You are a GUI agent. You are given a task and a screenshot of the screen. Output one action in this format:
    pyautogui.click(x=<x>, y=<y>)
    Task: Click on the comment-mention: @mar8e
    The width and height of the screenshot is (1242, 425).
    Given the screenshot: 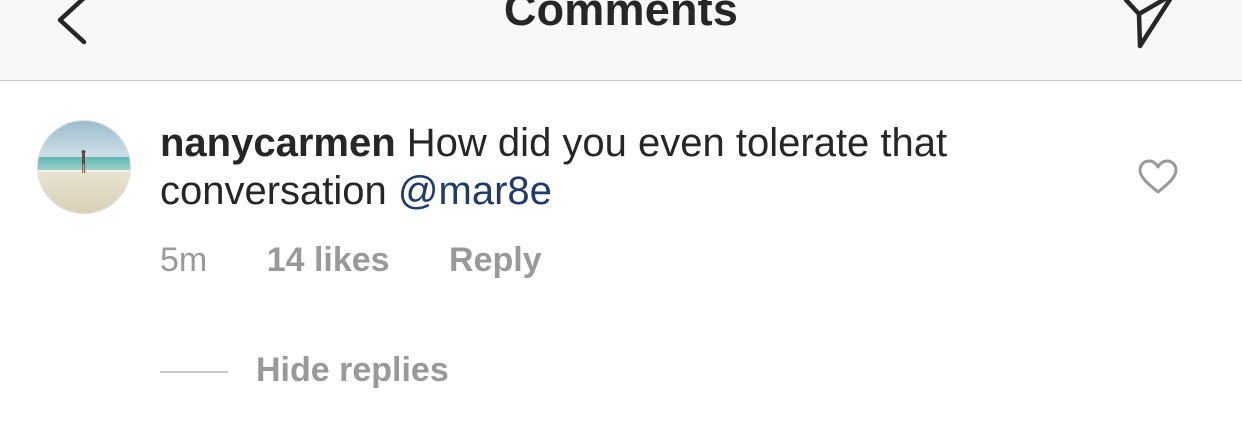 What is the action you would take?
    pyautogui.click(x=475, y=191)
    